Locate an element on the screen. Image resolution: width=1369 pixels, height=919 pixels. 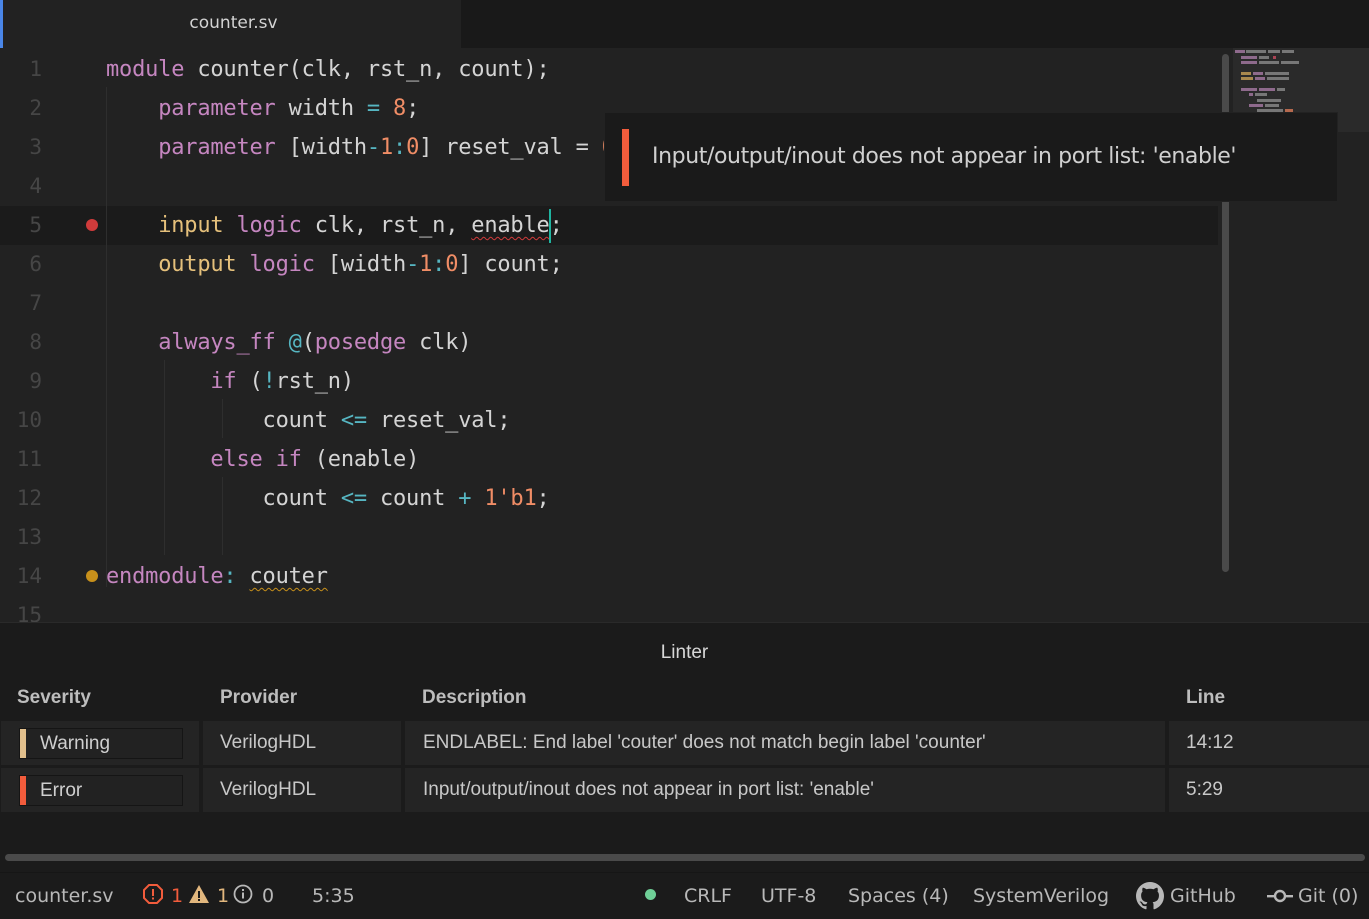
code-token: logic is located at coordinates (282, 264).